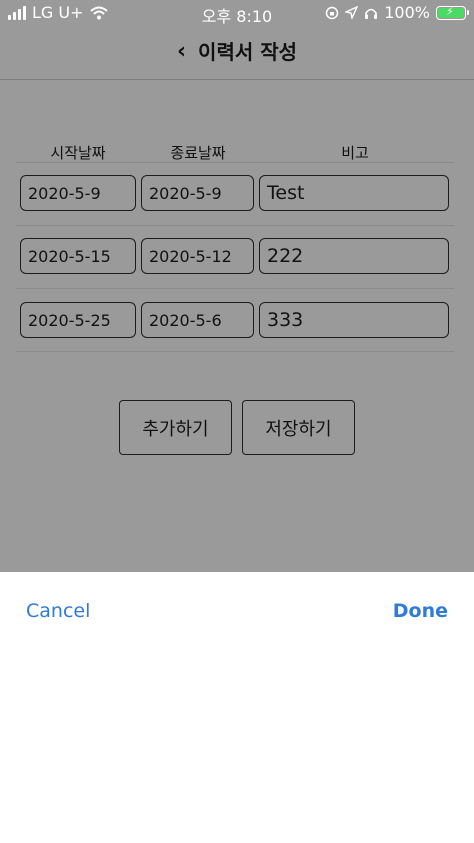  I want to click on battery-icon: ⚡, so click(452, 12).